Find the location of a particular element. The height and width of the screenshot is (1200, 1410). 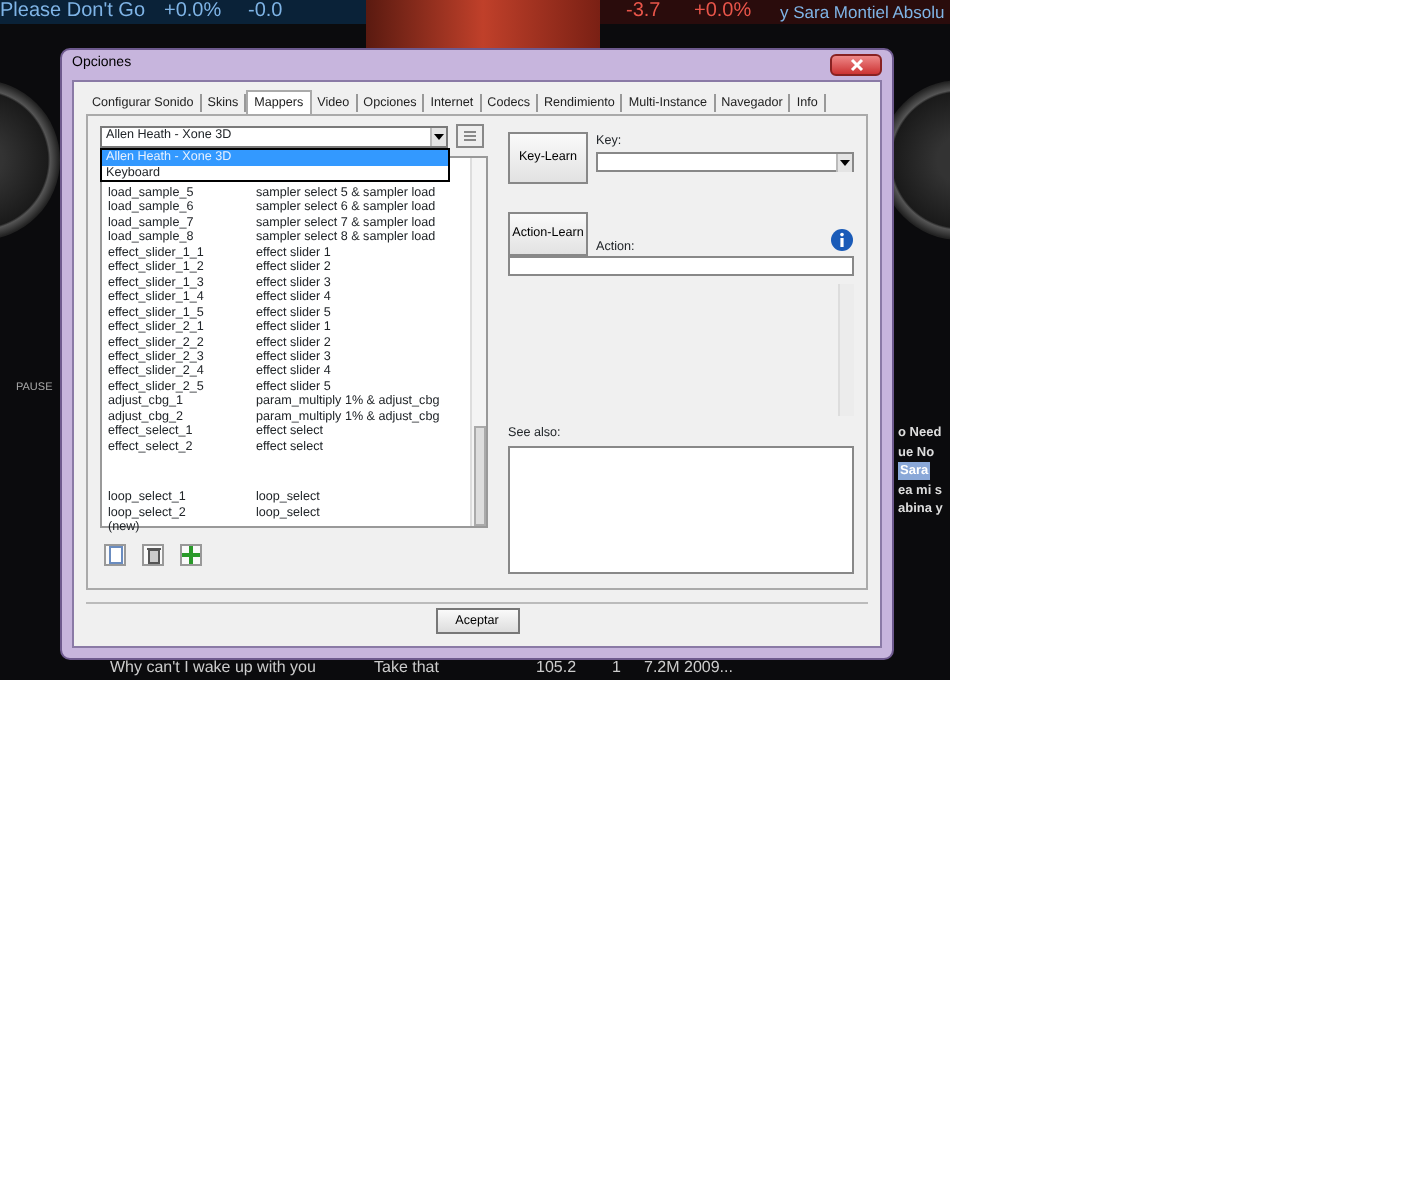

gain-value: -0.0 is located at coordinates (265, 12).